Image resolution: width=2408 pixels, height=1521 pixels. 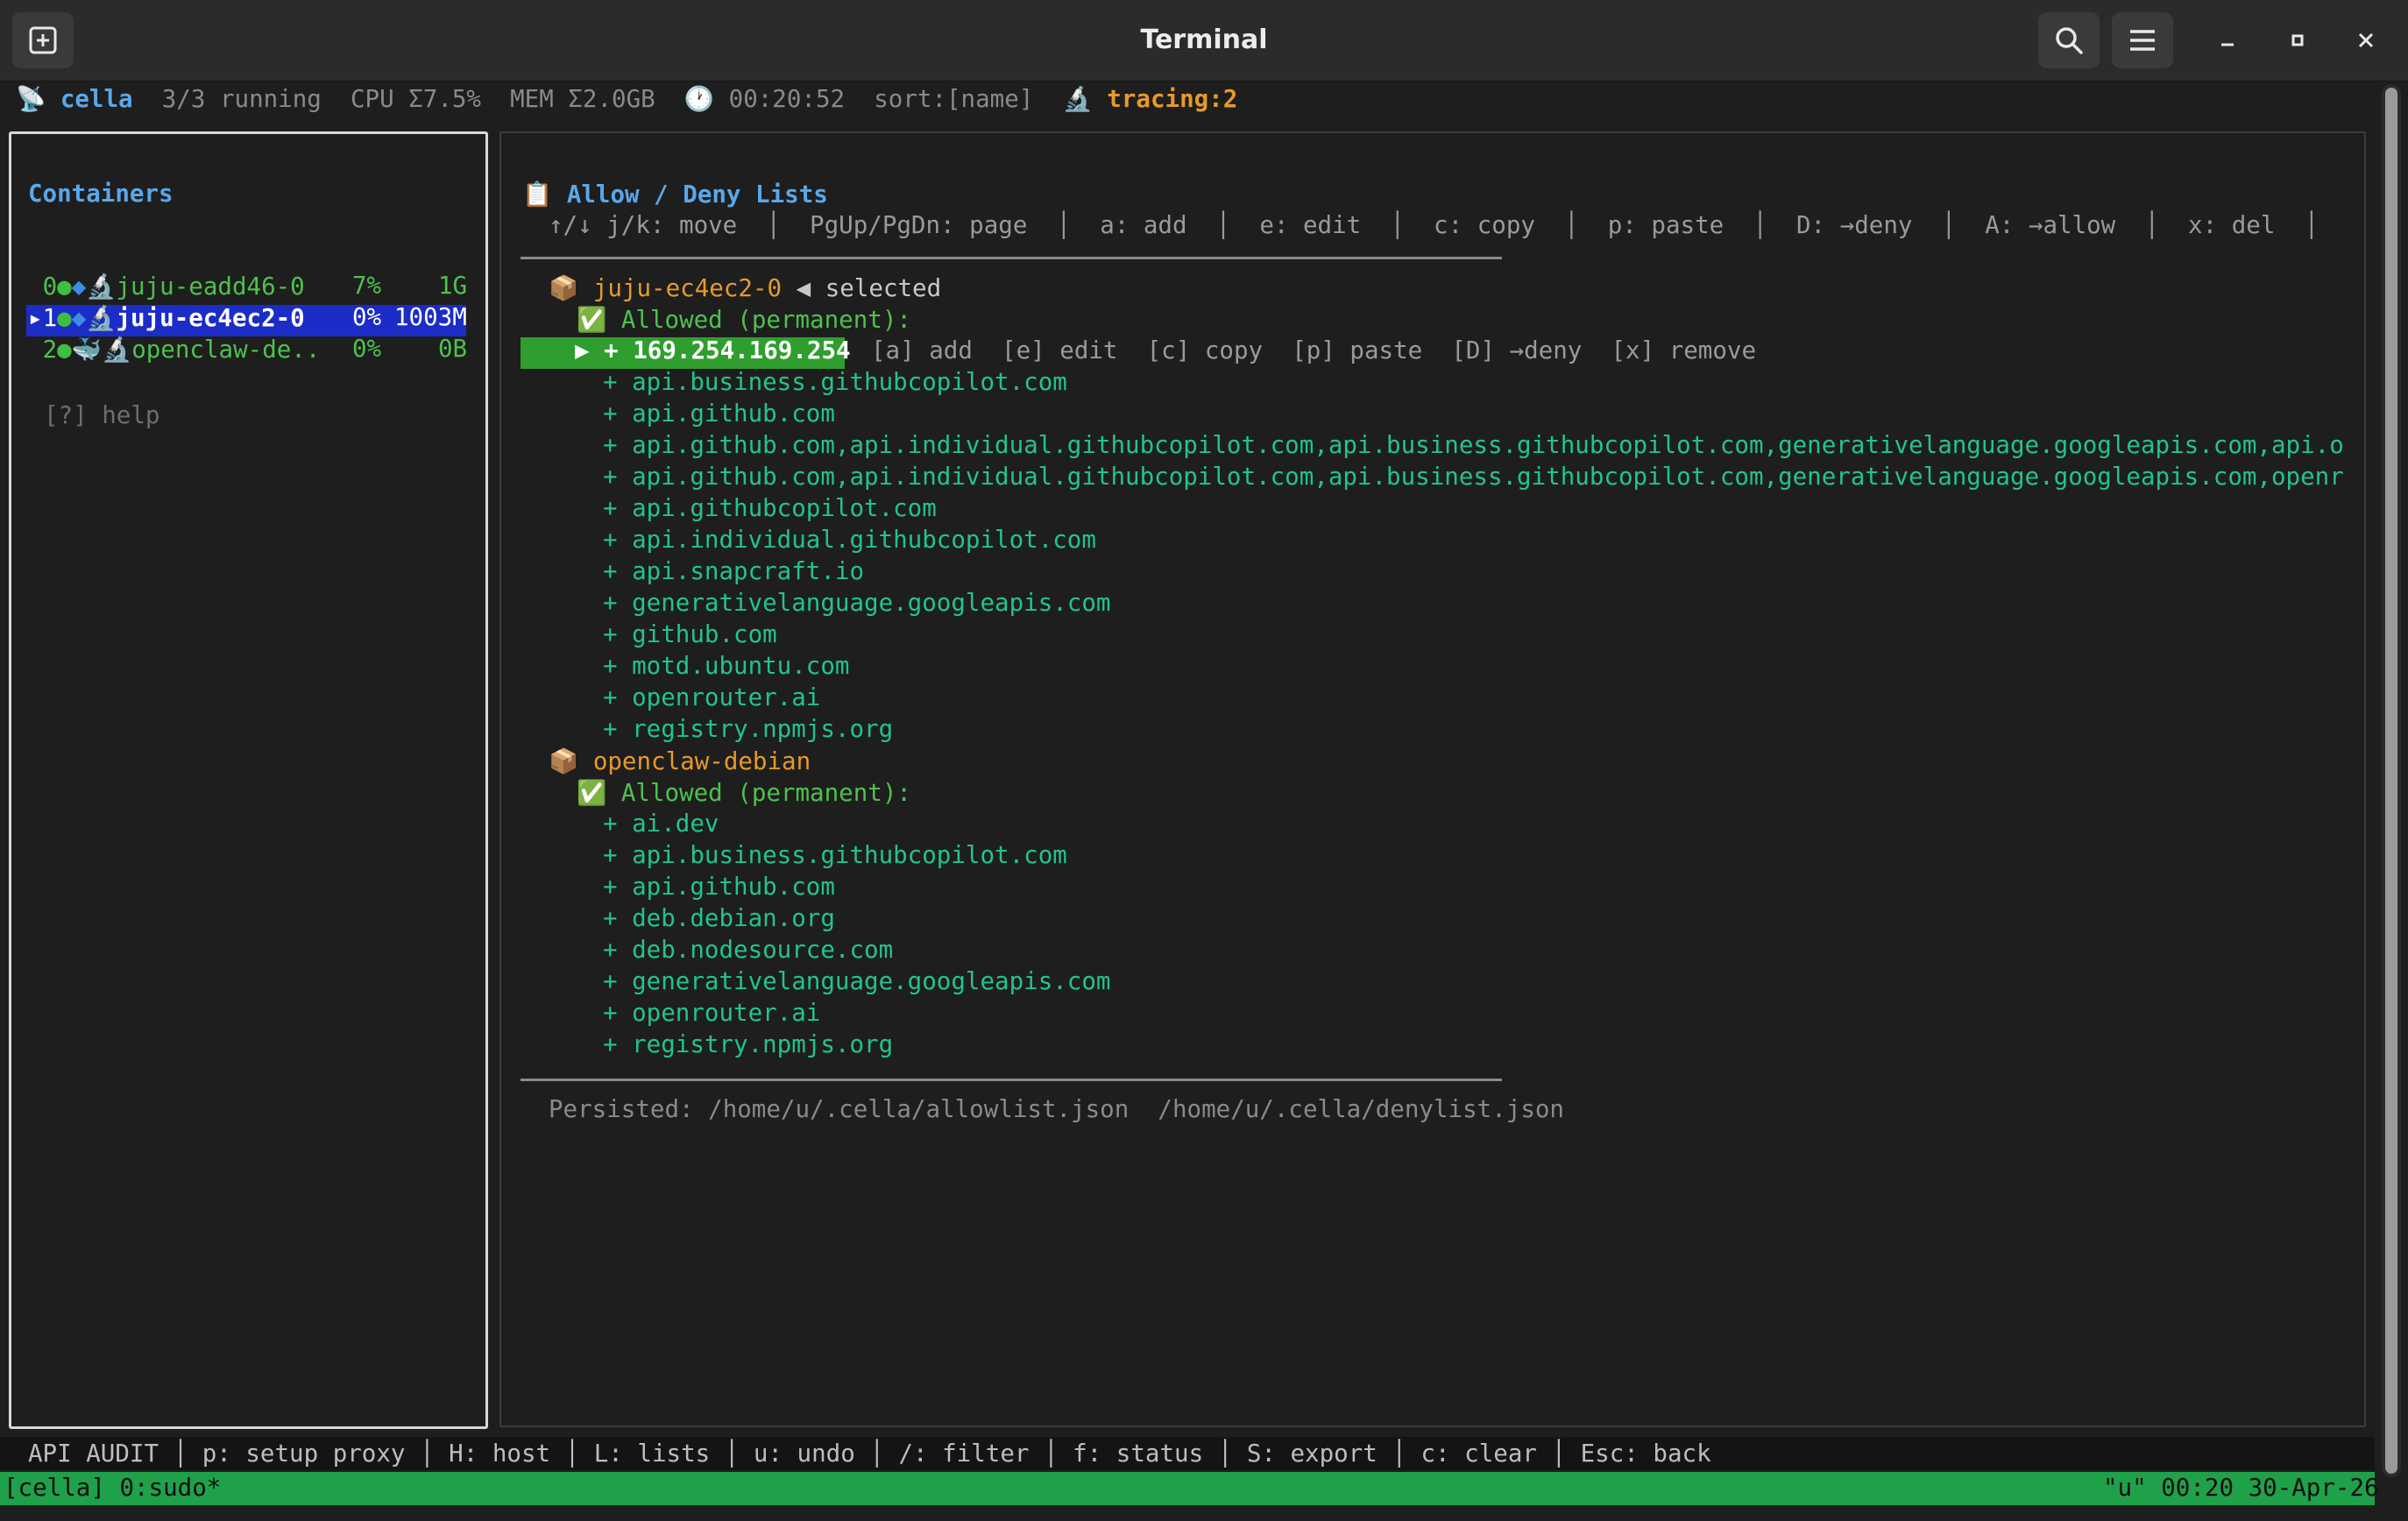 What do you see at coordinates (592, 320) in the screenshot?
I see `checkmark-icon: ✅` at bounding box center [592, 320].